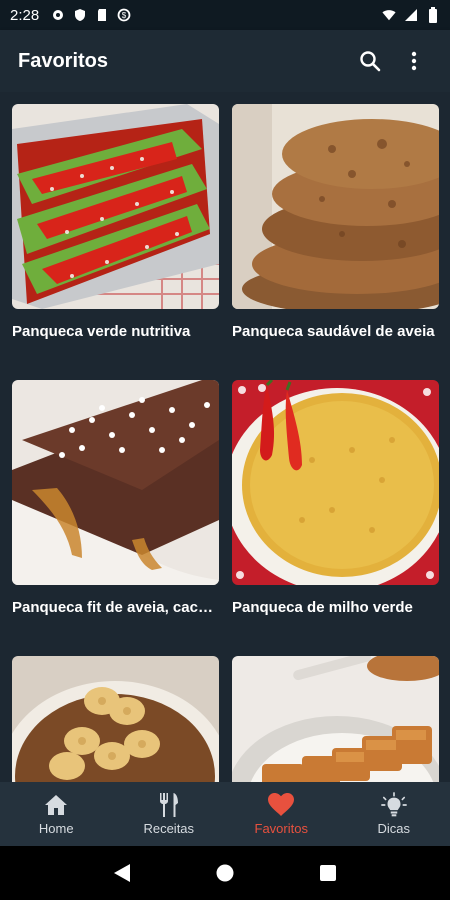 This screenshot has height=900, width=450. I want to click on recents-button, so click(328, 873).